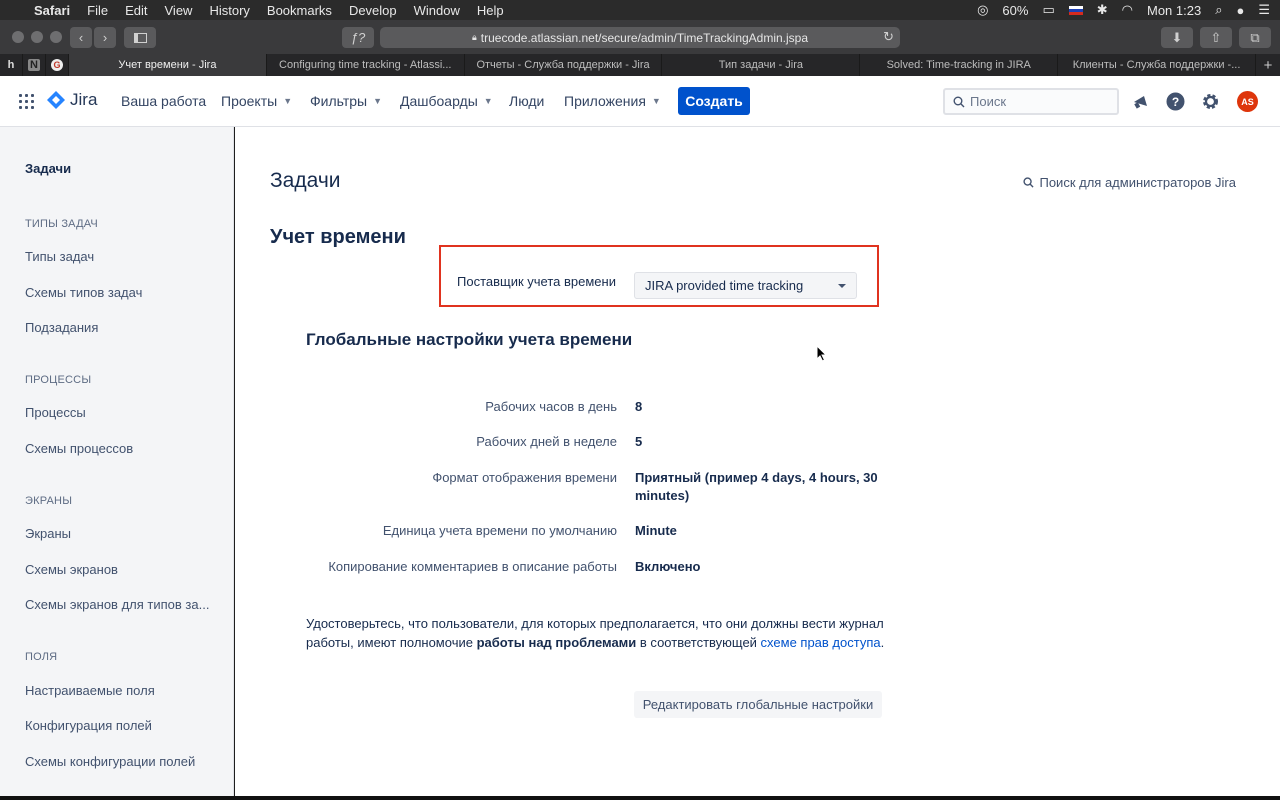 The width and height of the screenshot is (1280, 800). What do you see at coordinates (1247, 101) in the screenshot?
I see `avatar: AS` at bounding box center [1247, 101].